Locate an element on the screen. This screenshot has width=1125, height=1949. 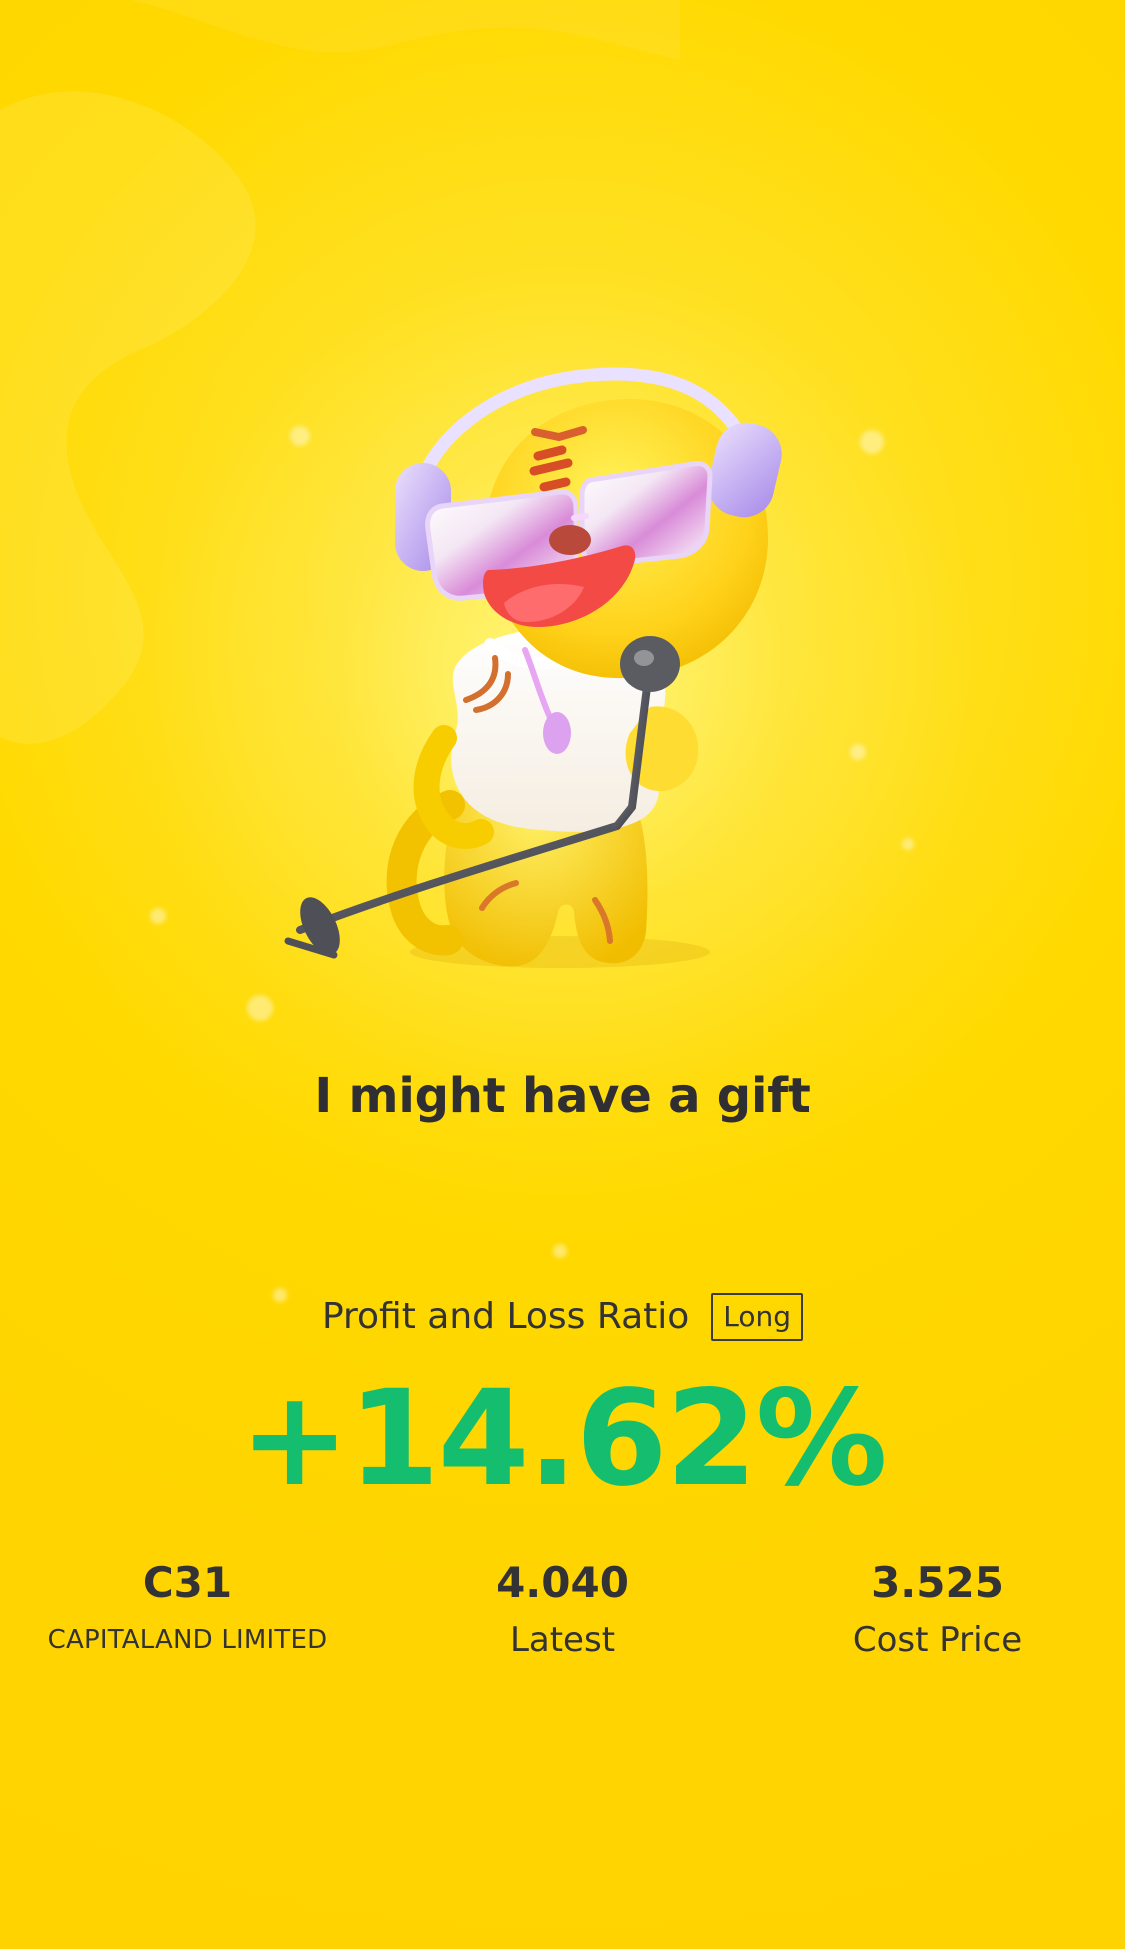
profit-loss-ratio-row: Profit and Loss Ratio Long is located at coordinates (562, 1317).